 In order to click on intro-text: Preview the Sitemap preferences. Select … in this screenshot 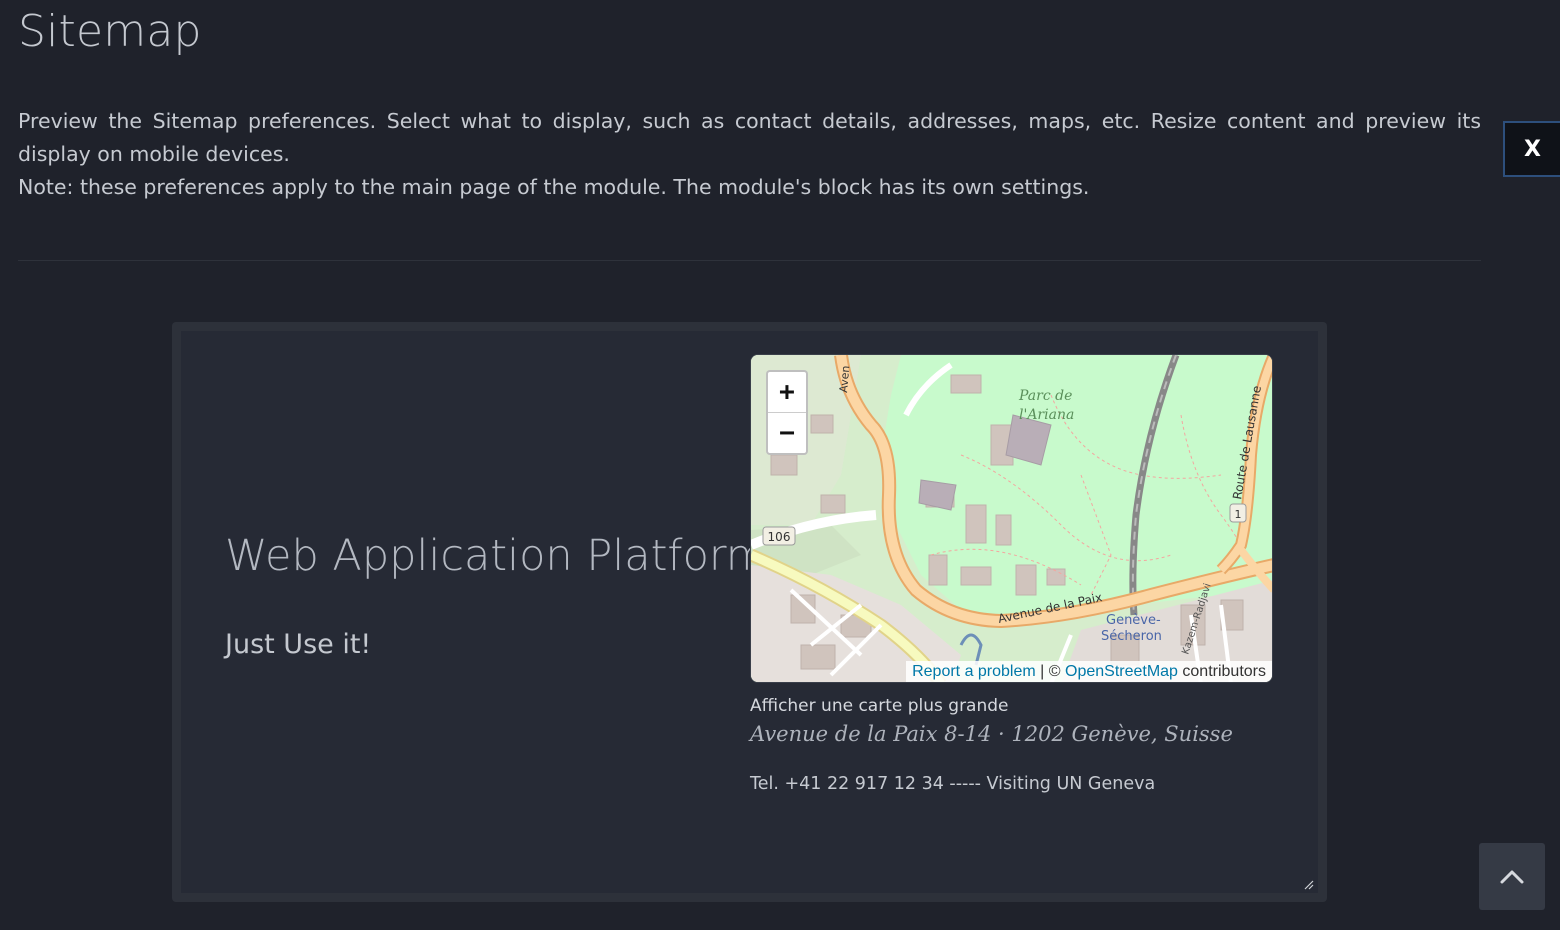, I will do `click(749, 154)`.